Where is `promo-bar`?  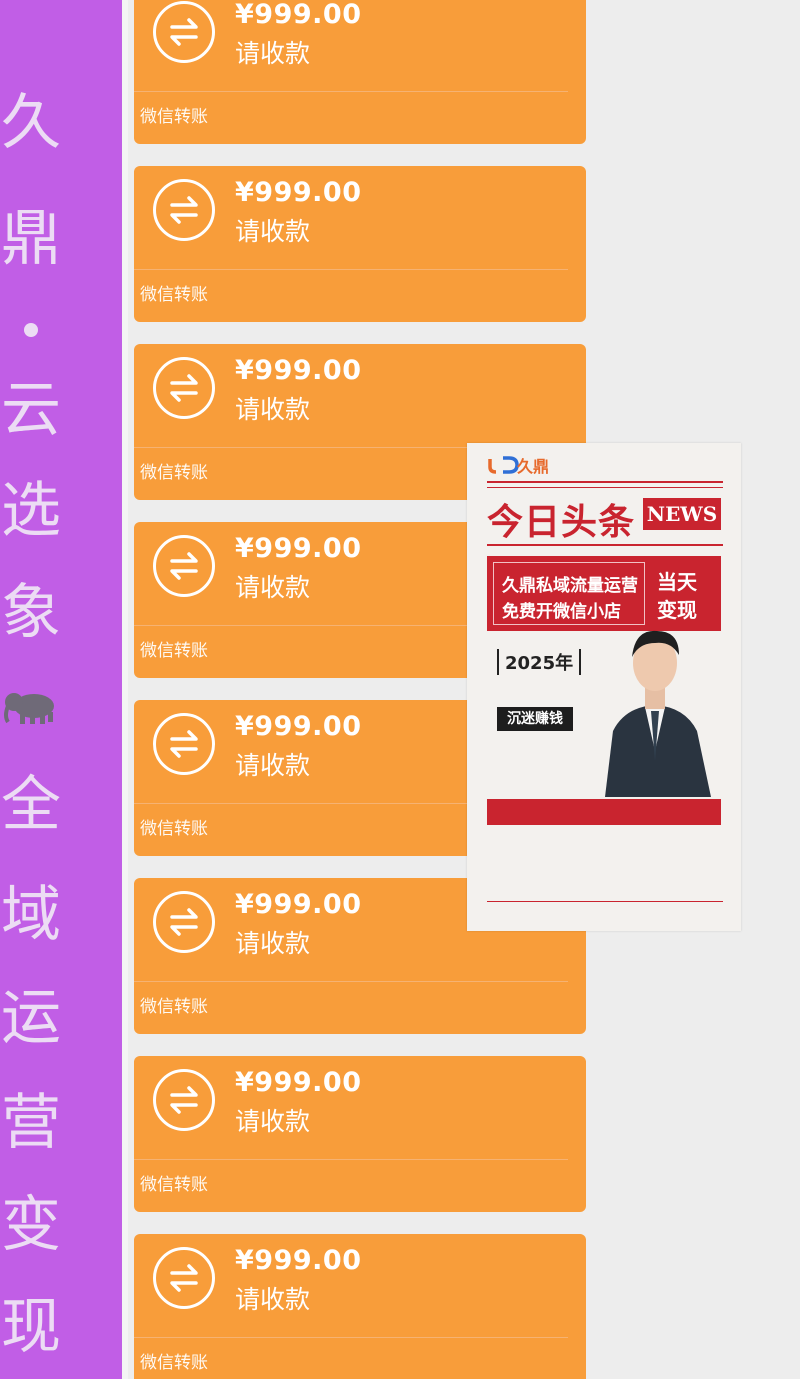 promo-bar is located at coordinates (604, 812).